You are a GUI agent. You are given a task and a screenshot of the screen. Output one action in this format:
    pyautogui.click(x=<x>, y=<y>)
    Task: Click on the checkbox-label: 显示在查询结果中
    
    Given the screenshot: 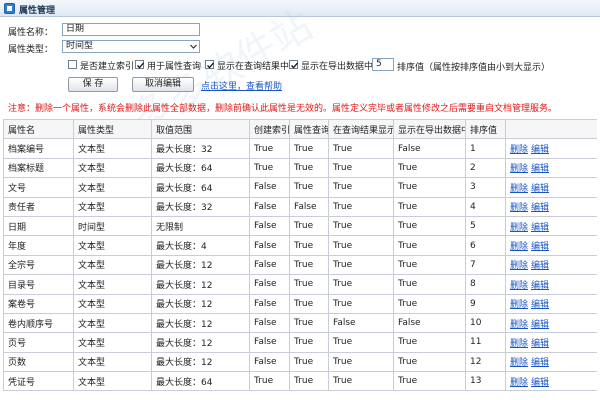 What is the action you would take?
    pyautogui.click(x=253, y=67)
    